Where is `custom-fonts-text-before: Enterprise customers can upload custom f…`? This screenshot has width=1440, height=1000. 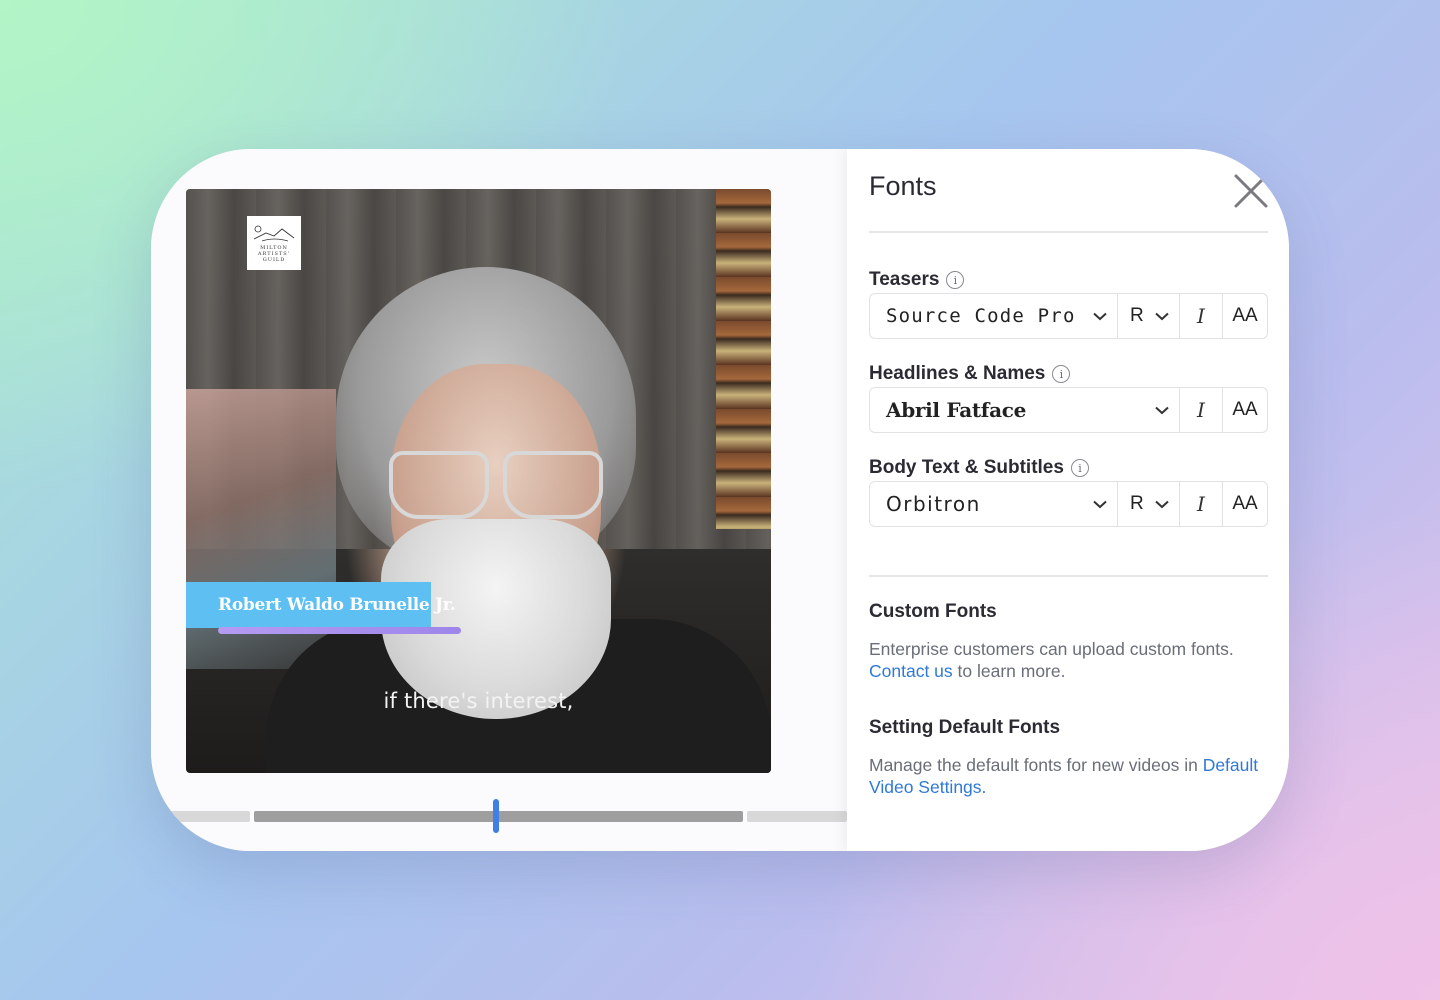 custom-fonts-text-before: Enterprise customers can upload custom f… is located at coordinates (1051, 649).